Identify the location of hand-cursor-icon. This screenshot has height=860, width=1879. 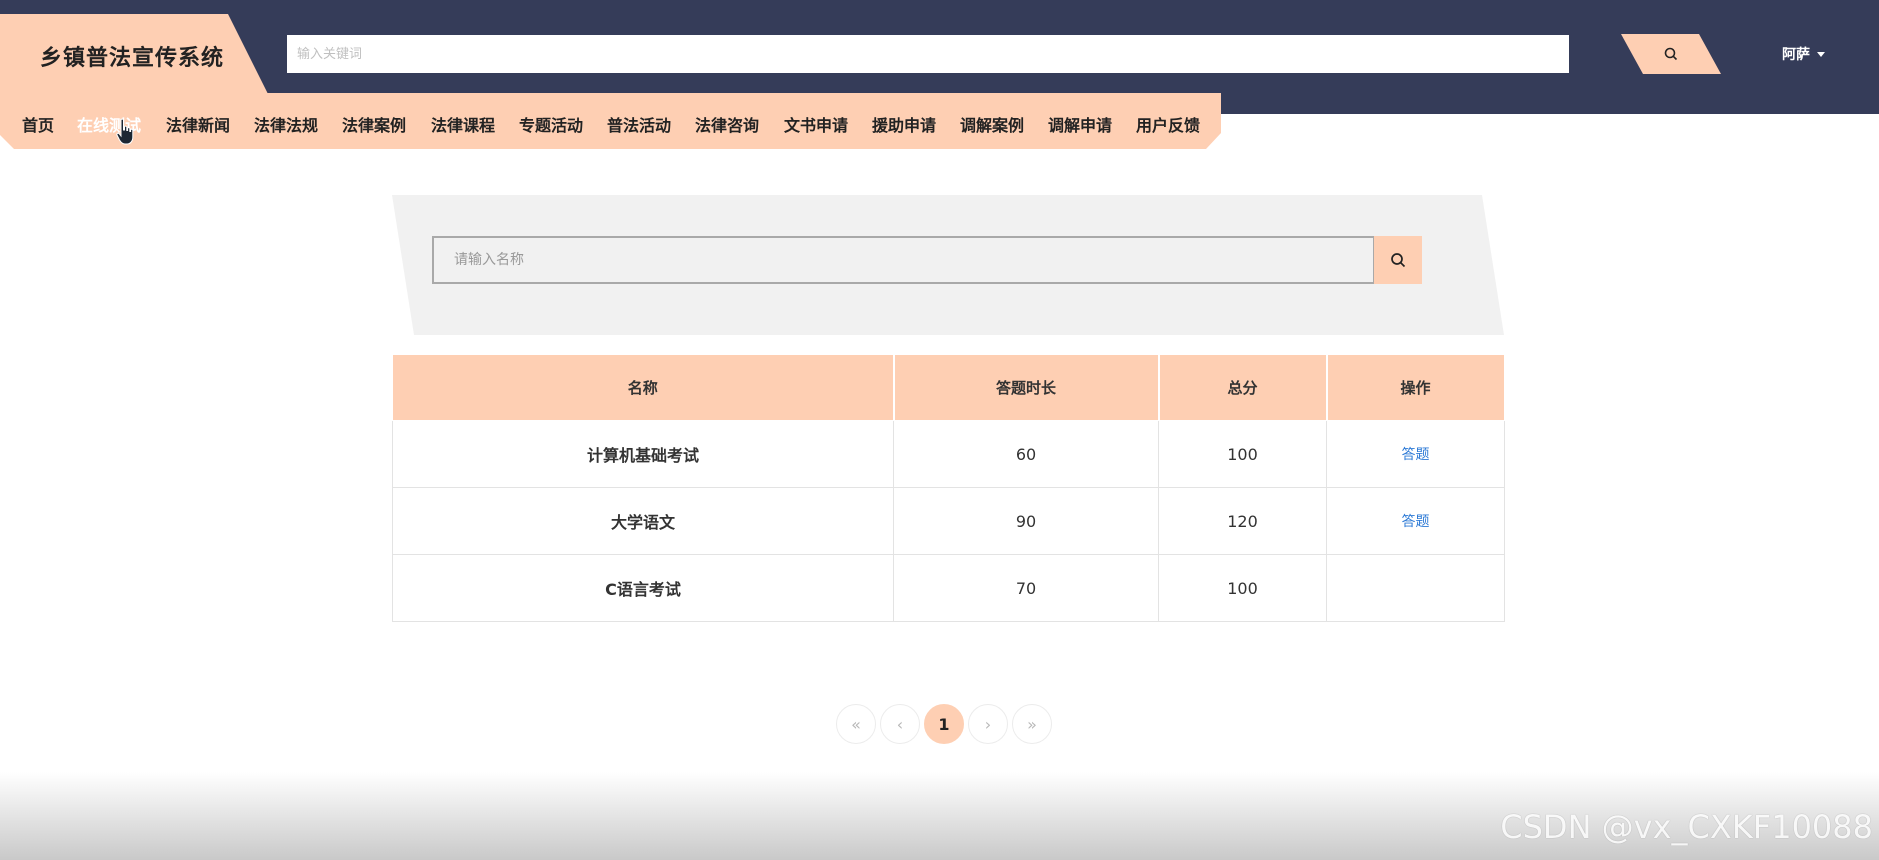
(125, 131).